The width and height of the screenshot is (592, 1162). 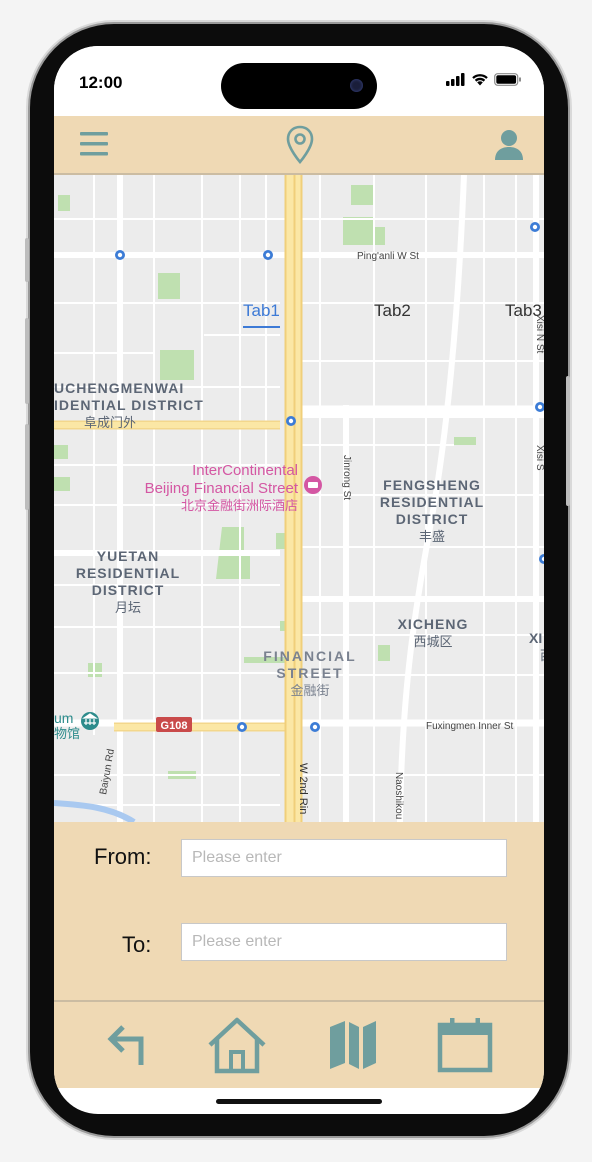 I want to click on tab-2: Tab2, so click(x=392, y=311).